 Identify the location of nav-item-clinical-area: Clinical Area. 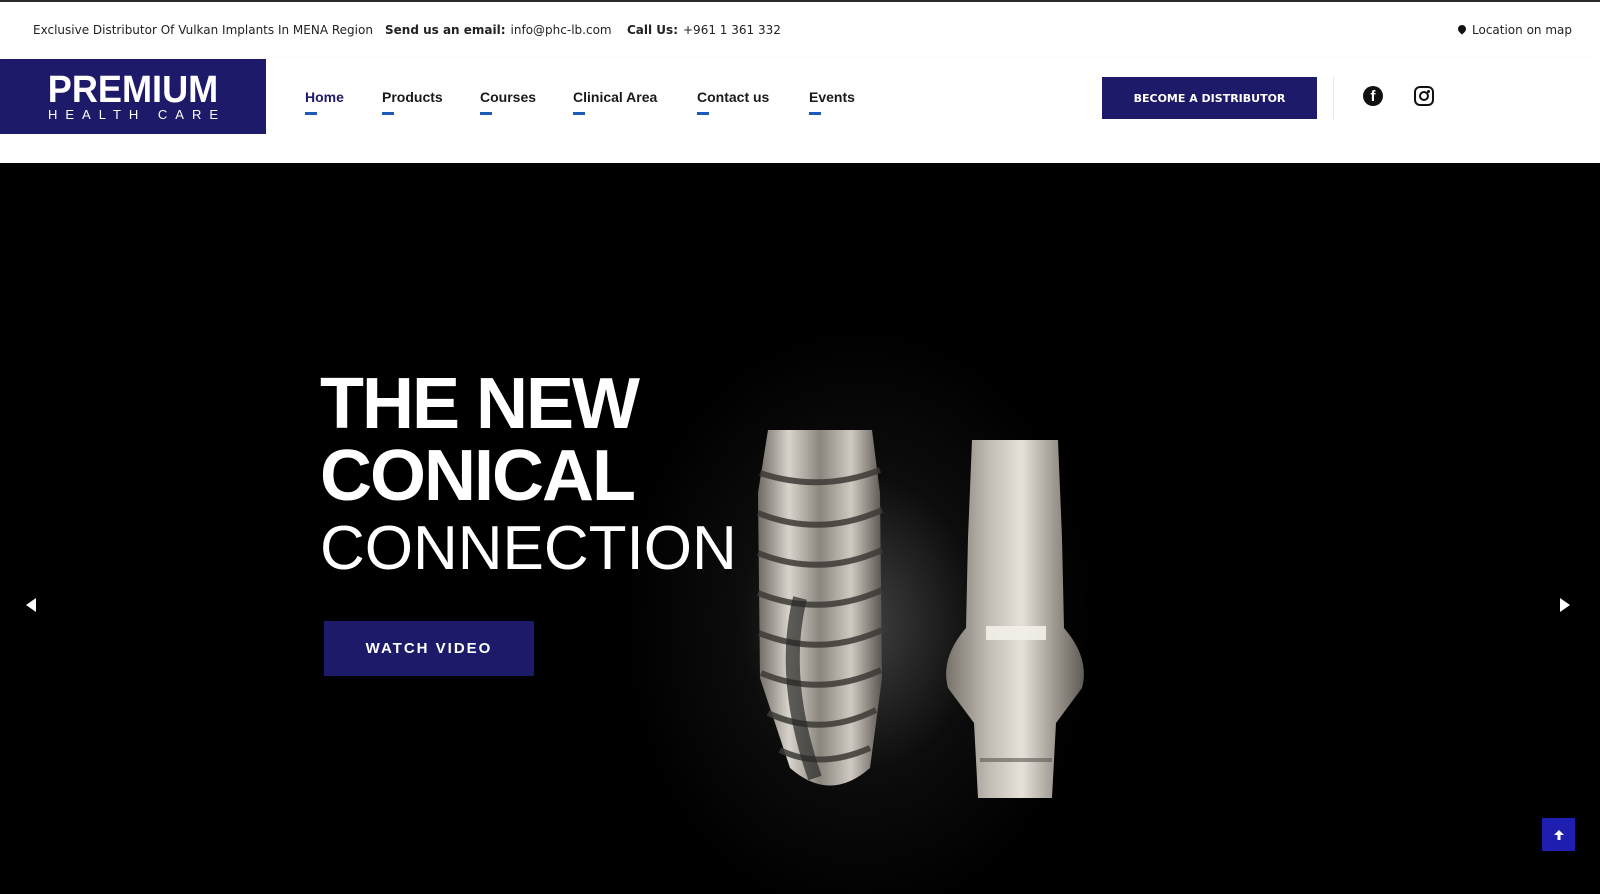
(615, 102).